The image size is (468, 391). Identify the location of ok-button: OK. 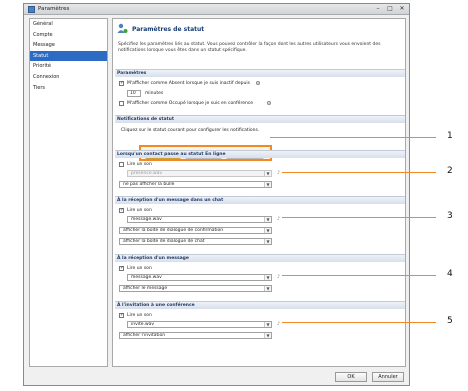
(351, 377).